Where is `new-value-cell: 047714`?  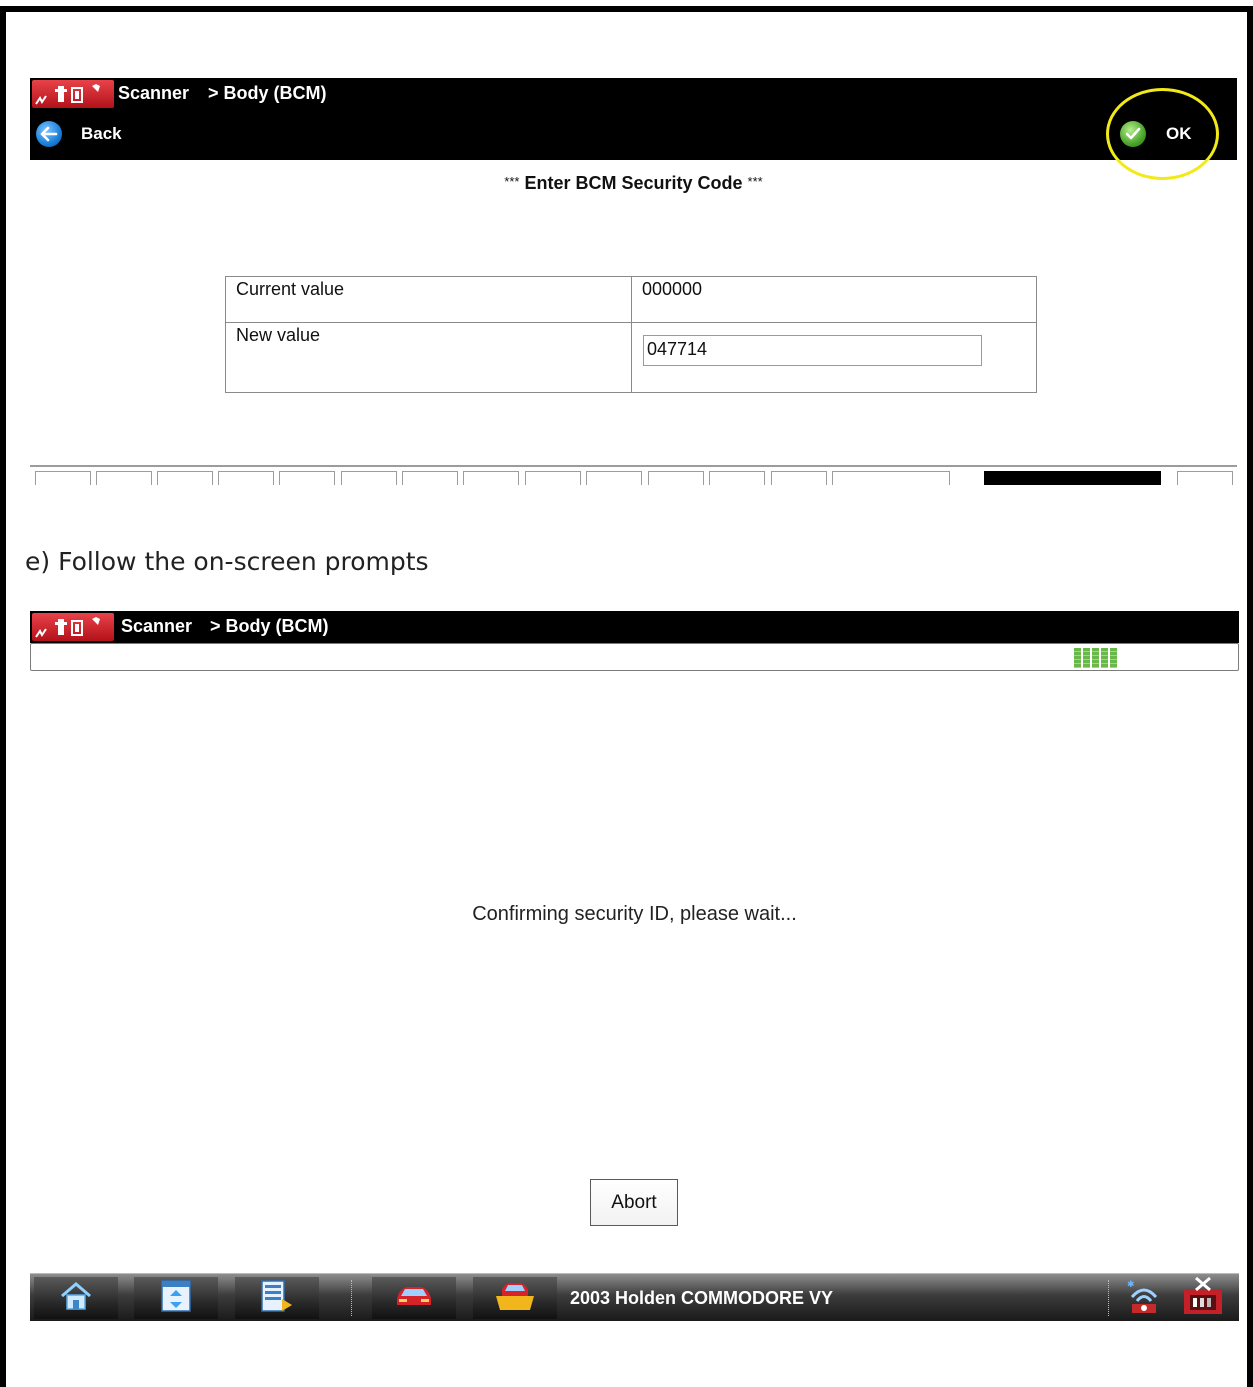 new-value-cell: 047714 is located at coordinates (834, 357).